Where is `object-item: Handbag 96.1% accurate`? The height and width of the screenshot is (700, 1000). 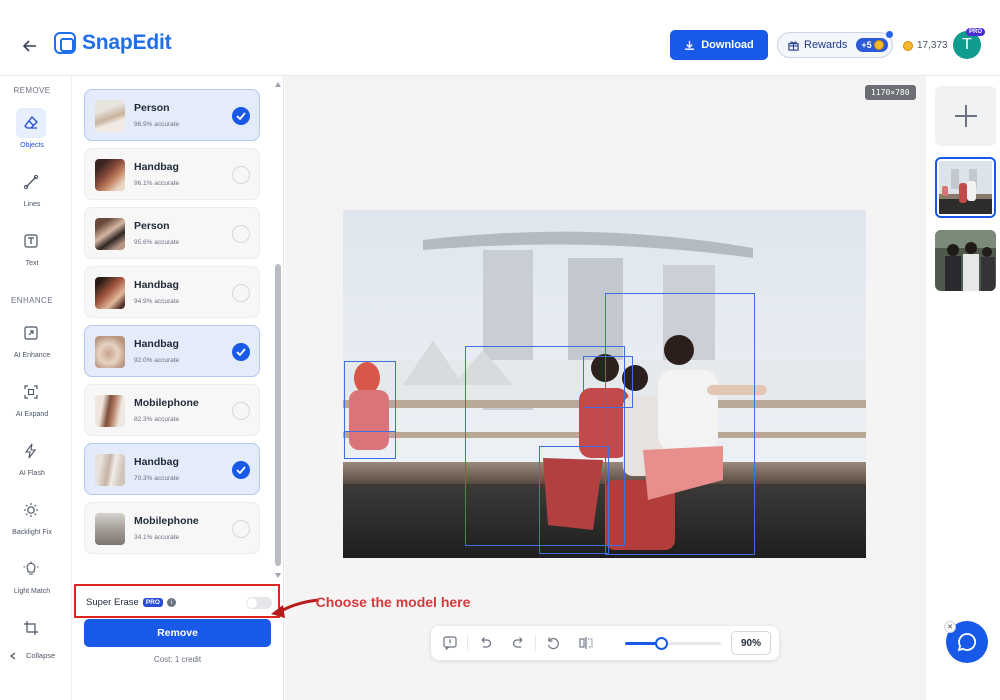
object-item: Handbag 96.1% accurate is located at coordinates (172, 174).